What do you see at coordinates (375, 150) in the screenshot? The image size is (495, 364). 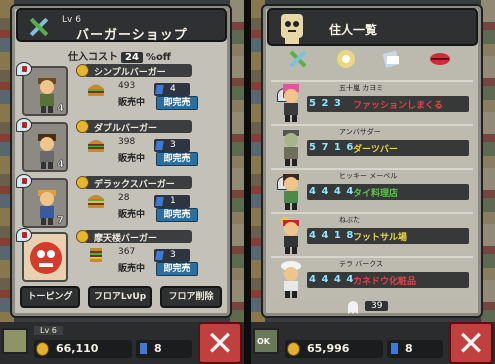 I see `resident-job: ダーツバー` at bounding box center [375, 150].